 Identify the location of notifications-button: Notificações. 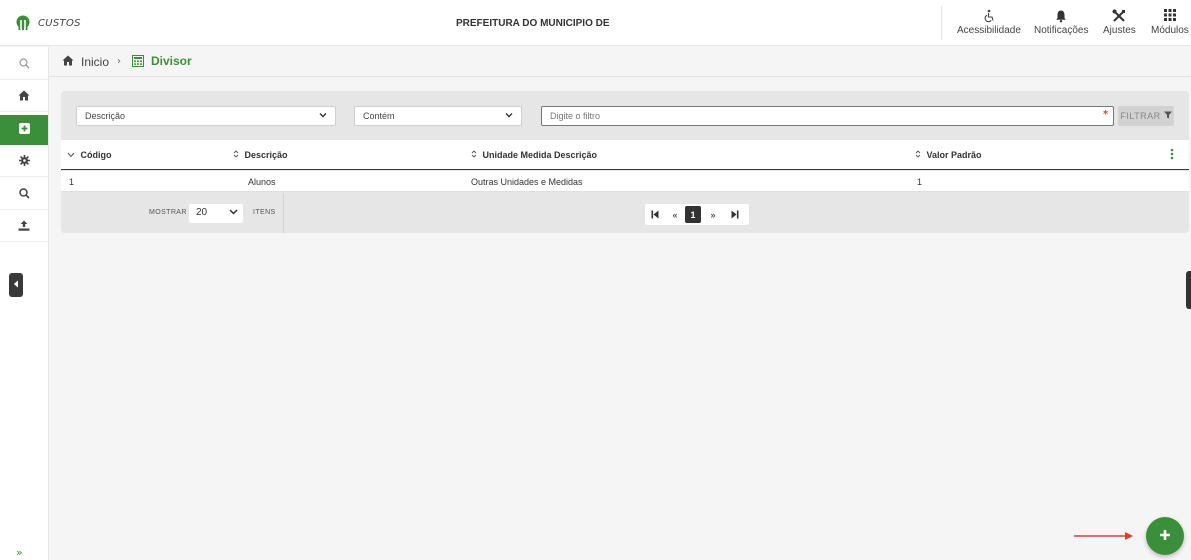
(1061, 22).